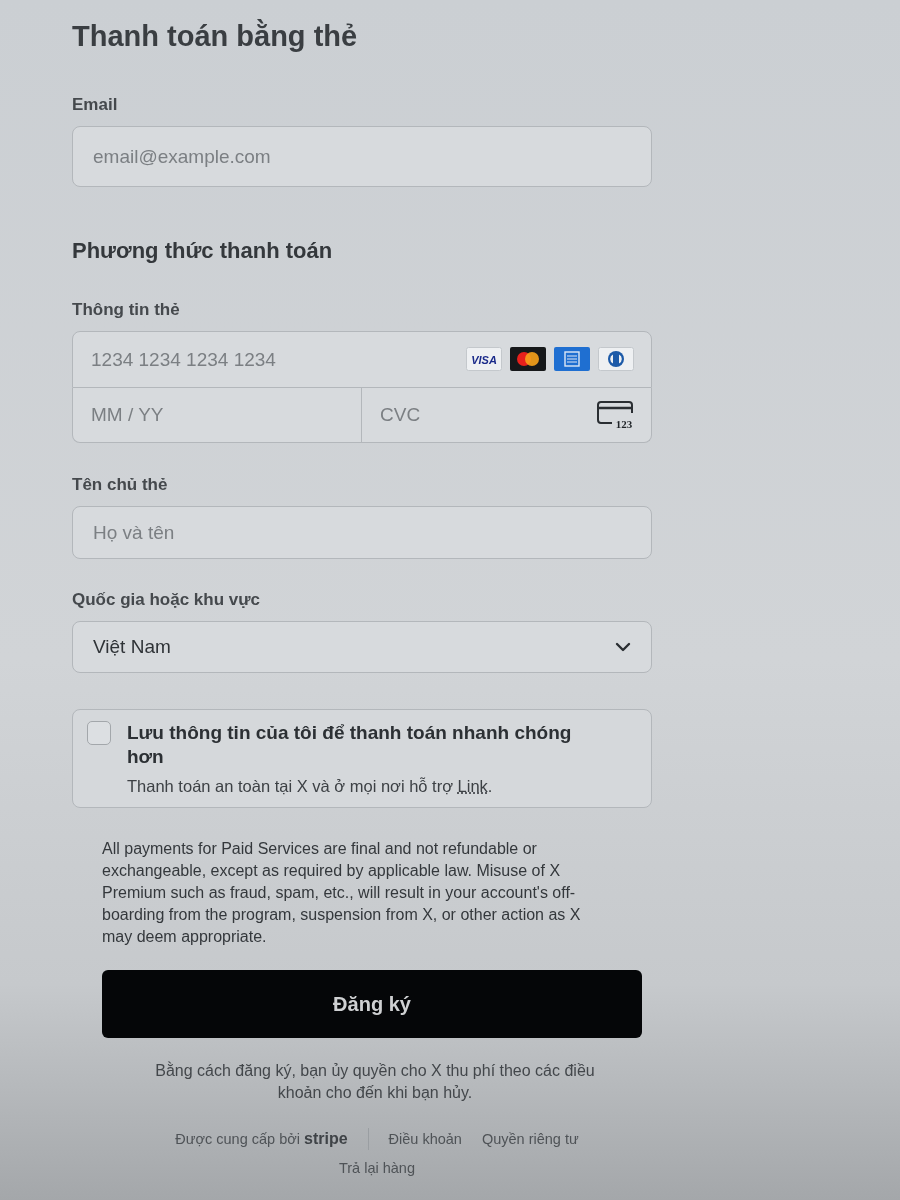 The image size is (900, 1200). I want to click on visa-logo-icon: VISA, so click(484, 359).